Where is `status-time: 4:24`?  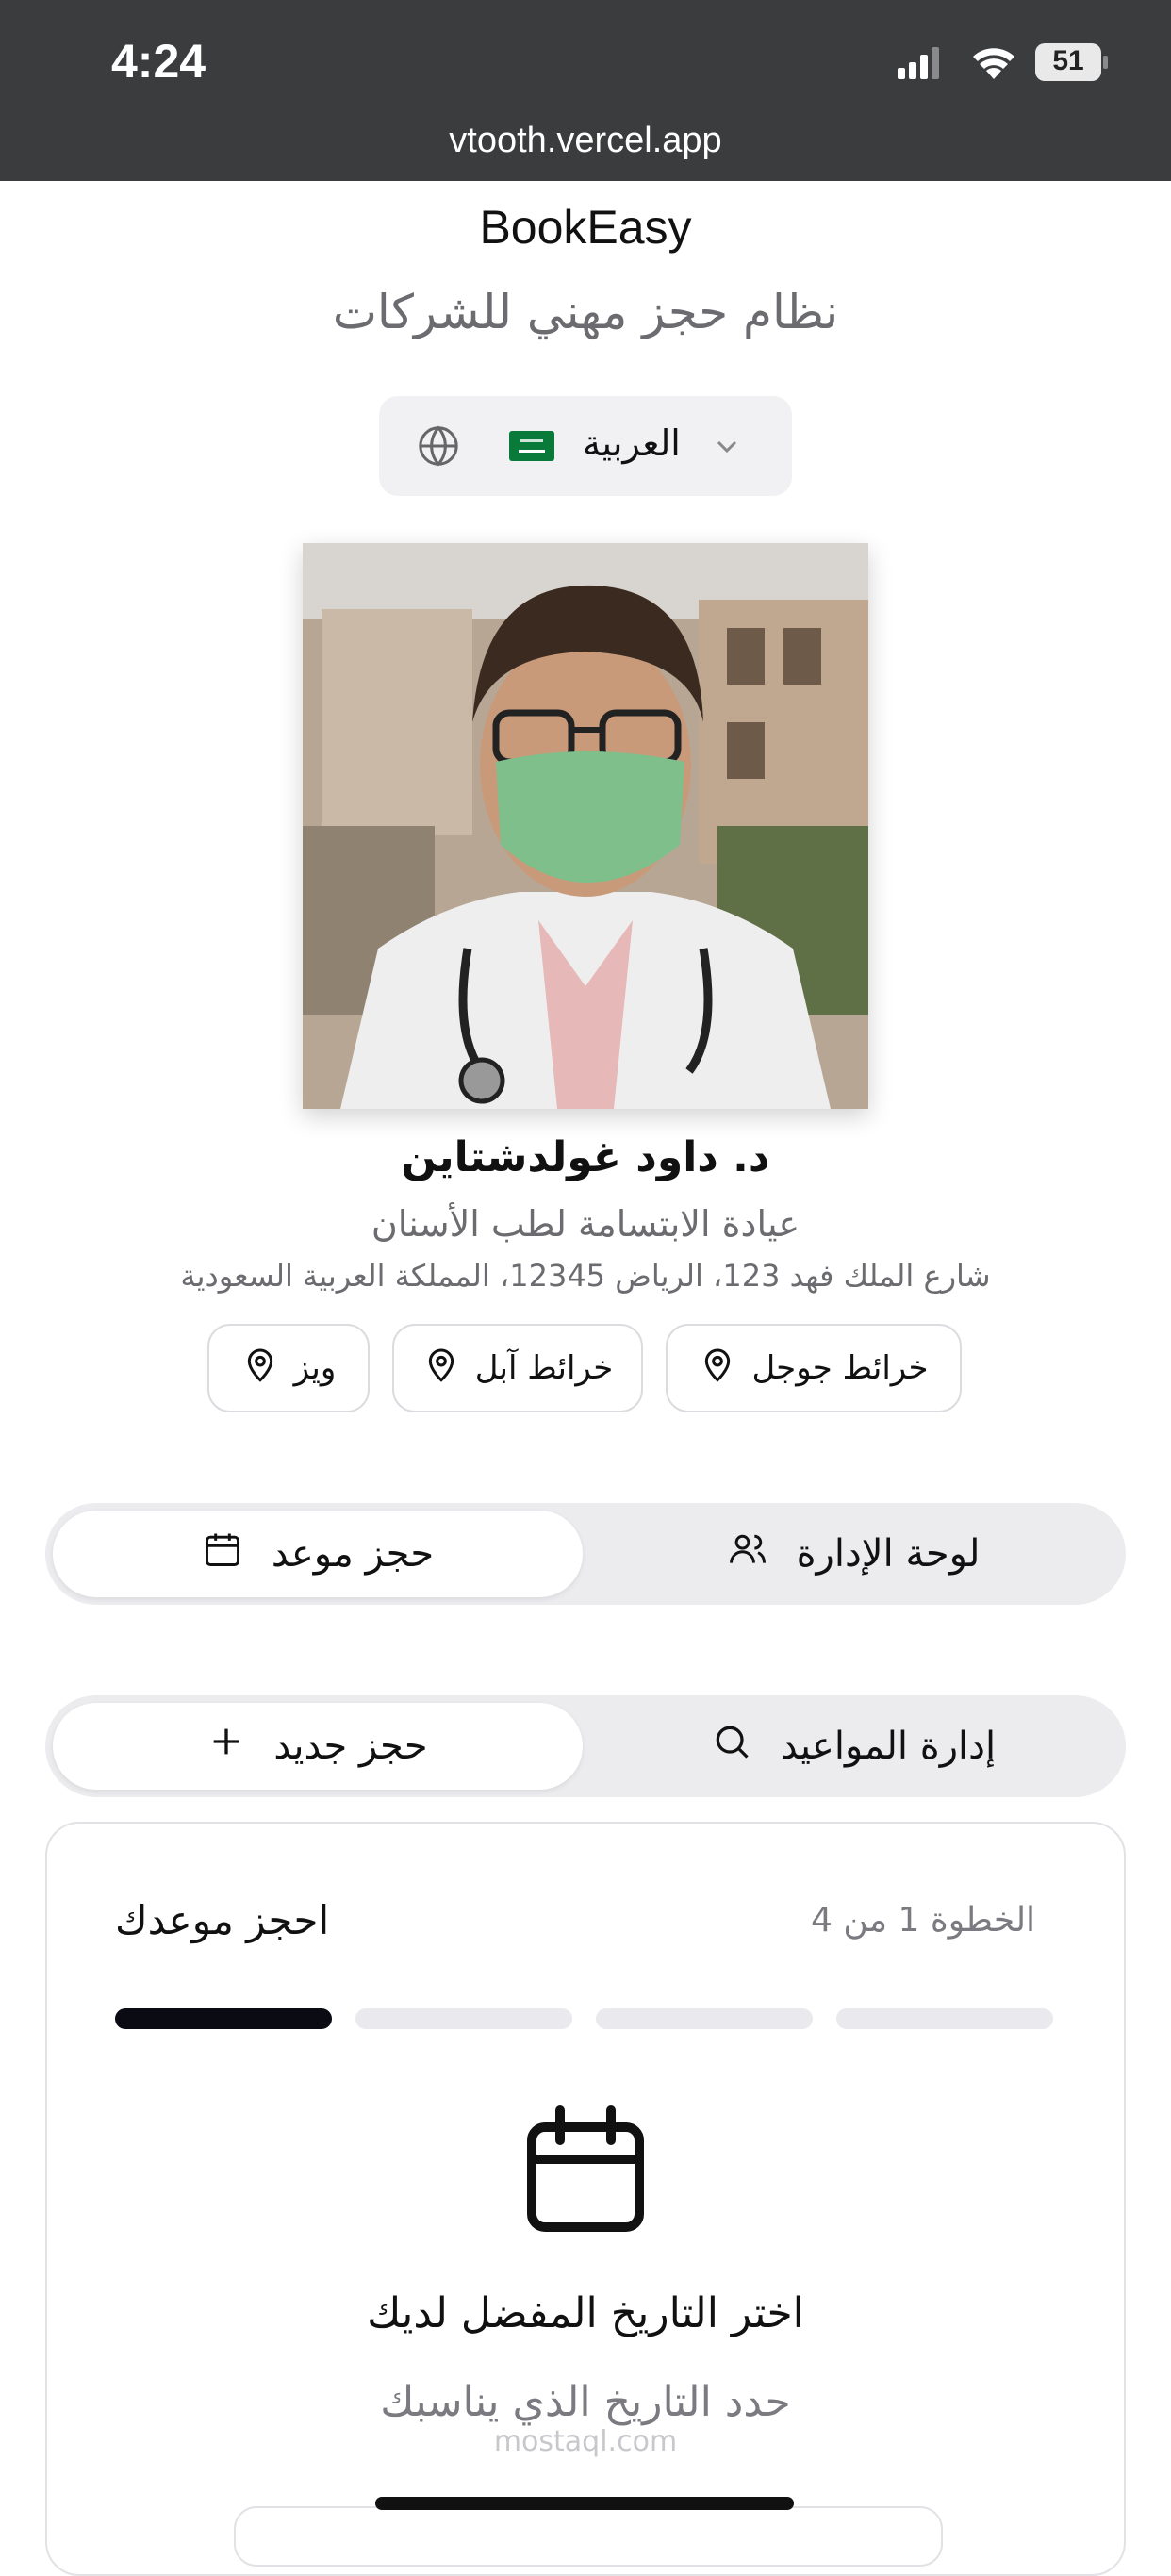
status-time: 4:24 is located at coordinates (158, 61).